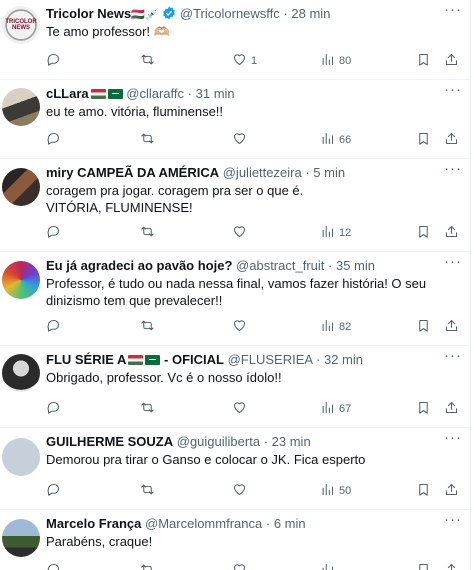 The height and width of the screenshot is (570, 474). Describe the element at coordinates (67, 93) in the screenshot. I see `display-name: cLLara` at that location.